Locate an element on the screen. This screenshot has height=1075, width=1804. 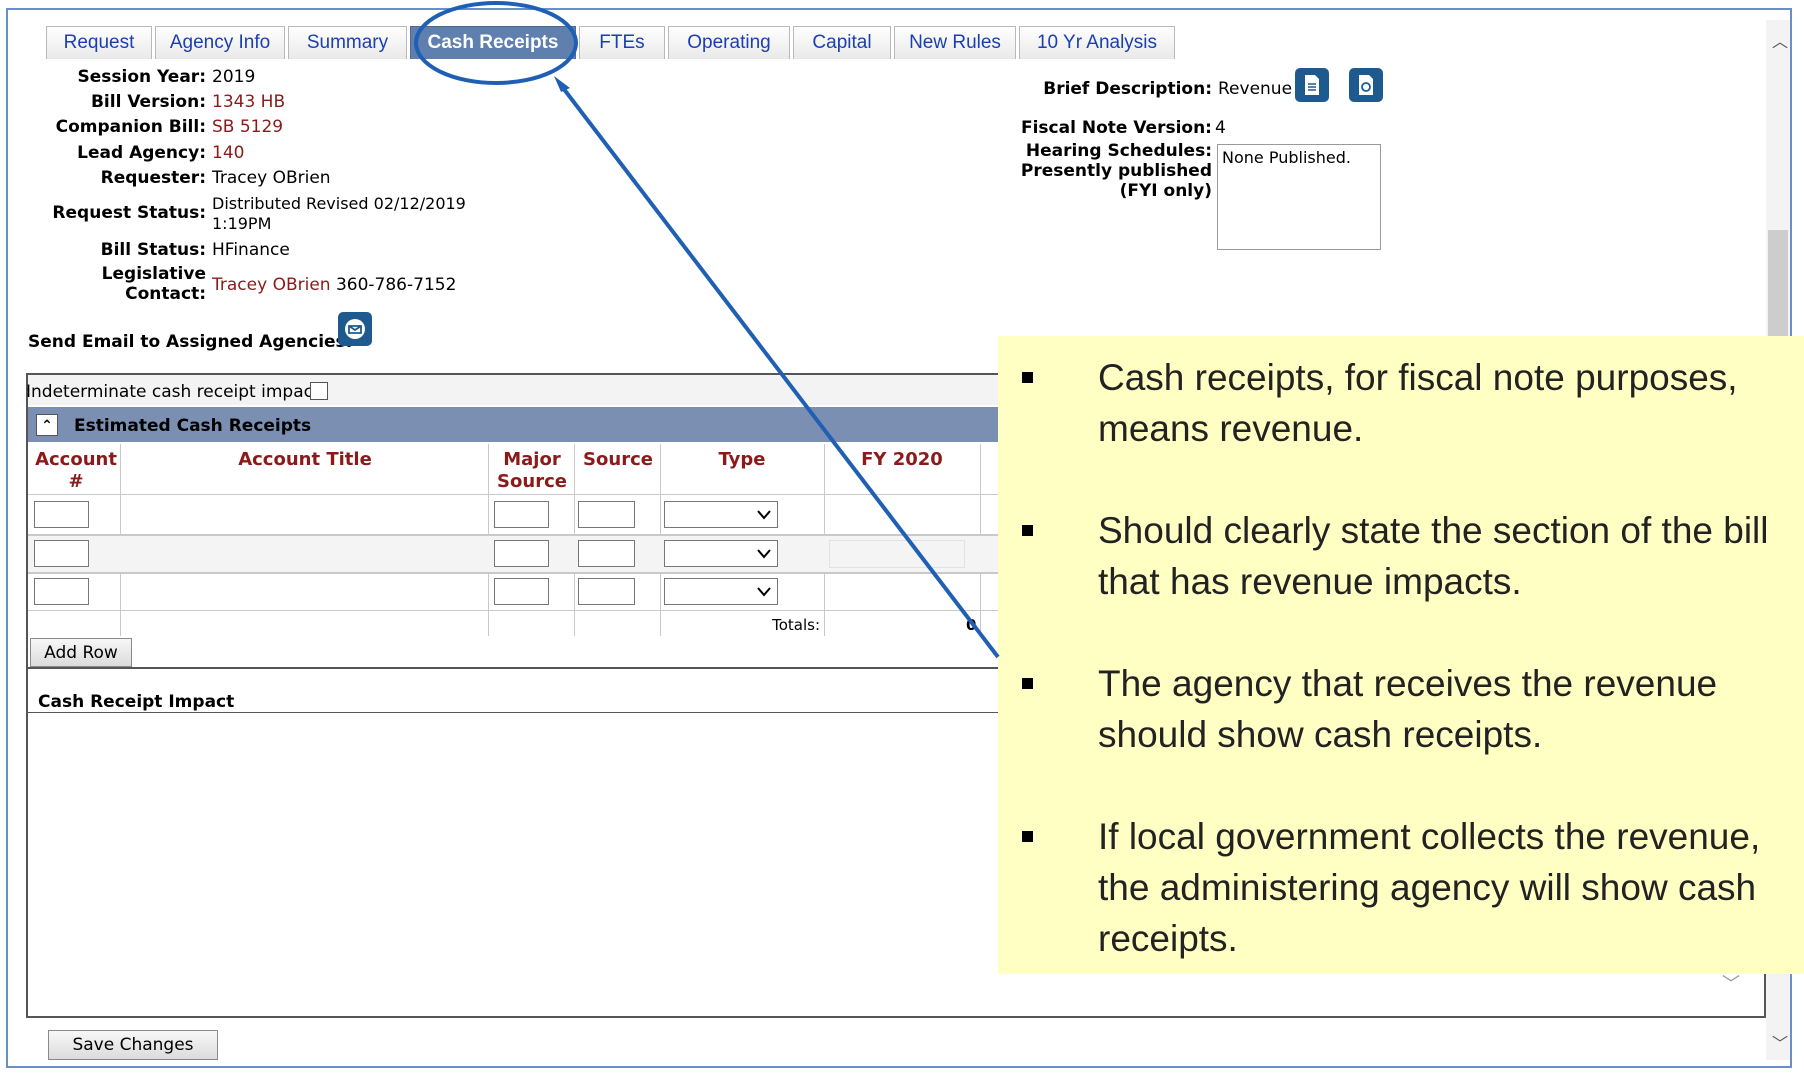
request-status-label: Request Status: is located at coordinates (129, 213).